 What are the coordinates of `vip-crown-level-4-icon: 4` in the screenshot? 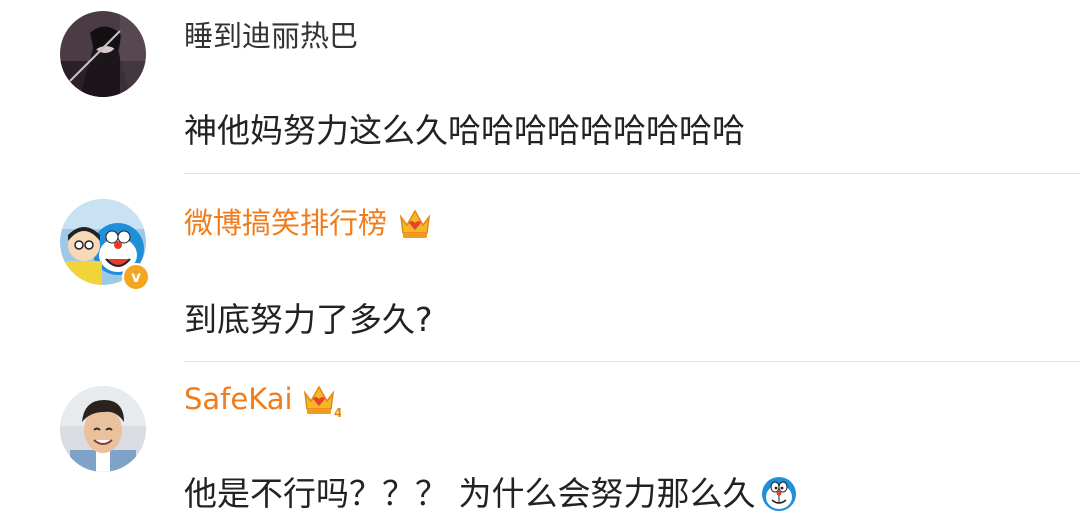 It's located at (322, 402).